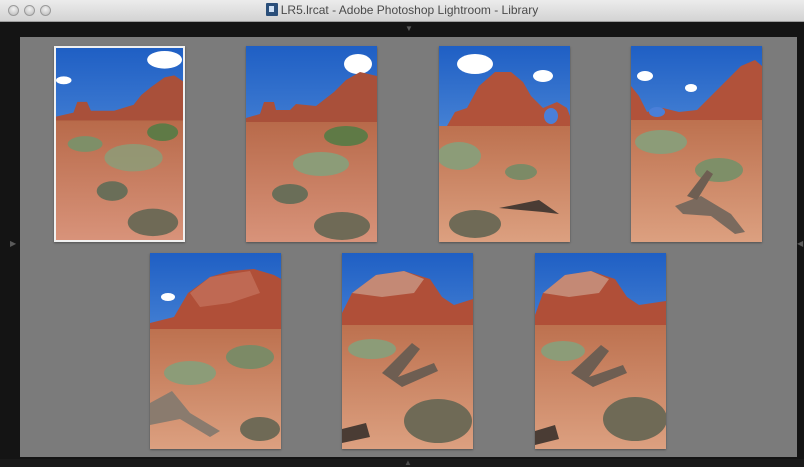 This screenshot has width=804, height=467. What do you see at coordinates (408, 463) in the screenshot?
I see `bottom-panel-toggle: ▲` at bounding box center [408, 463].